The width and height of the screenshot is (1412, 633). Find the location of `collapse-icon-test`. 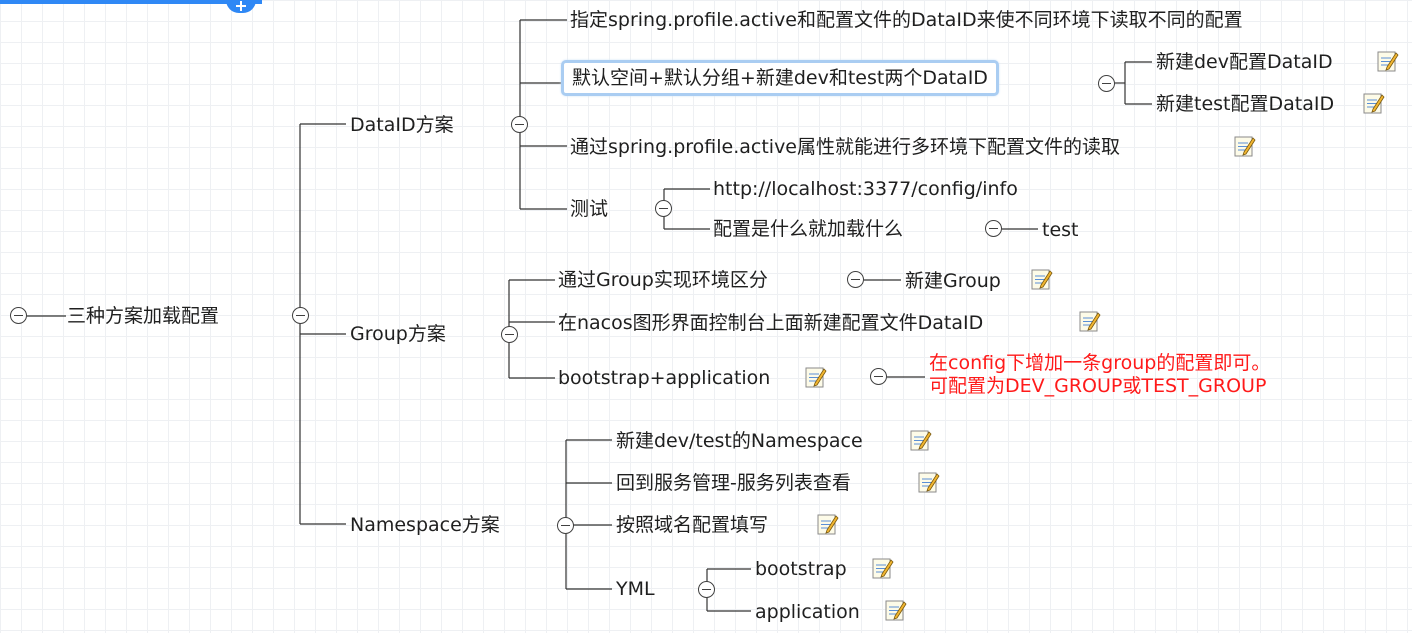

collapse-icon-test is located at coordinates (663, 208).